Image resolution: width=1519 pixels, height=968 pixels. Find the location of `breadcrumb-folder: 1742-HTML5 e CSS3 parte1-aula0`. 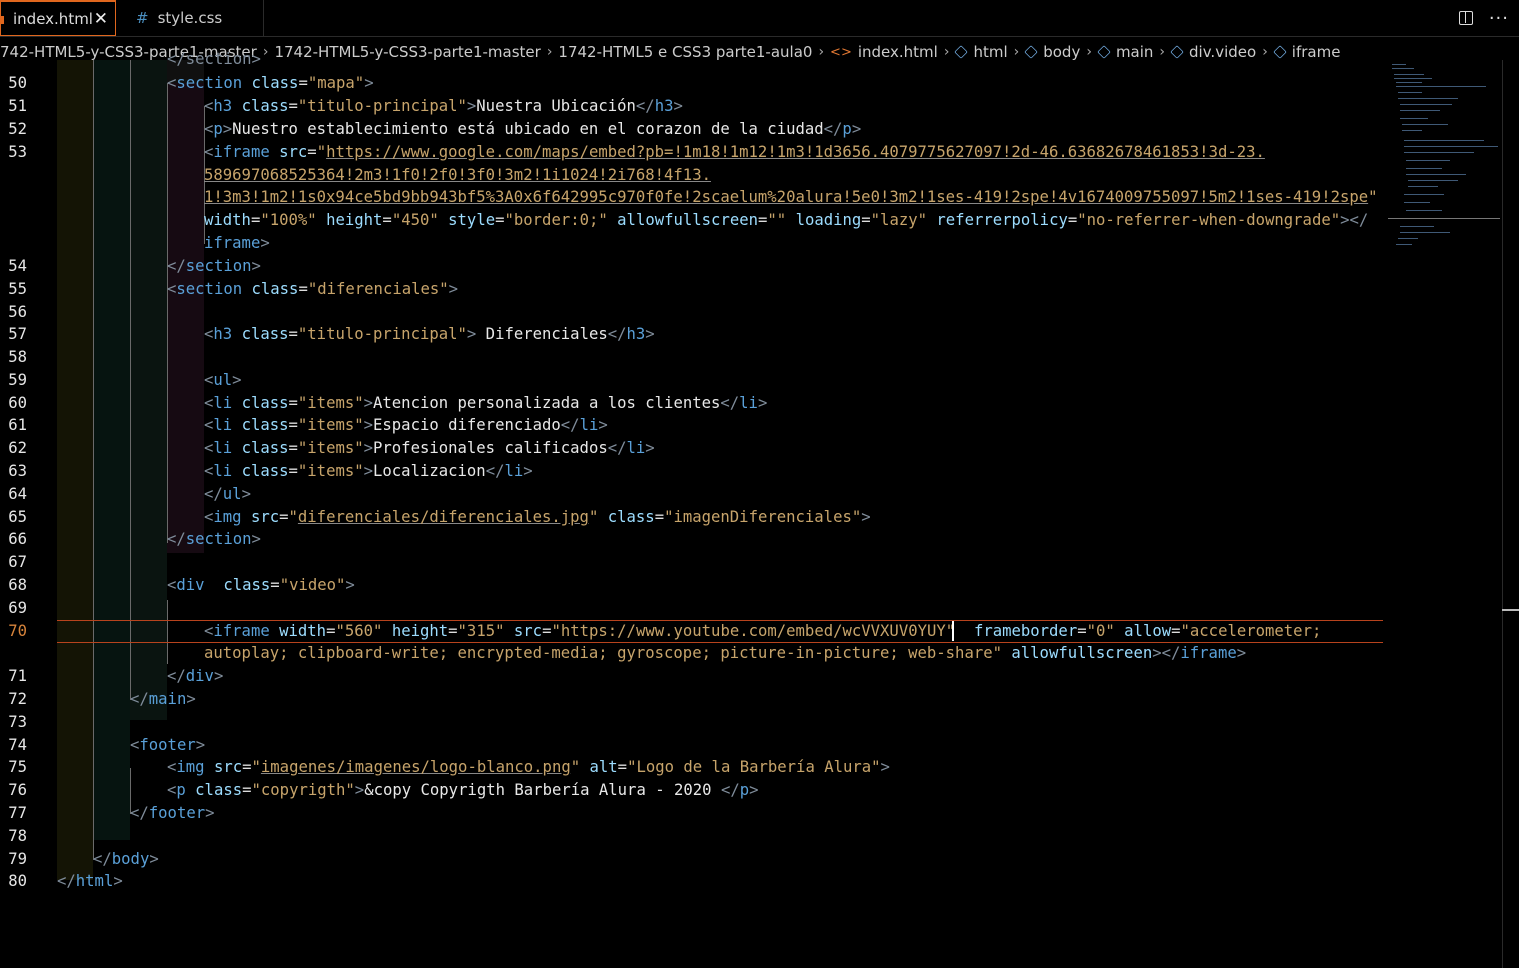

breadcrumb-folder: 1742-HTML5 e CSS3 parte1-aula0 is located at coordinates (685, 52).